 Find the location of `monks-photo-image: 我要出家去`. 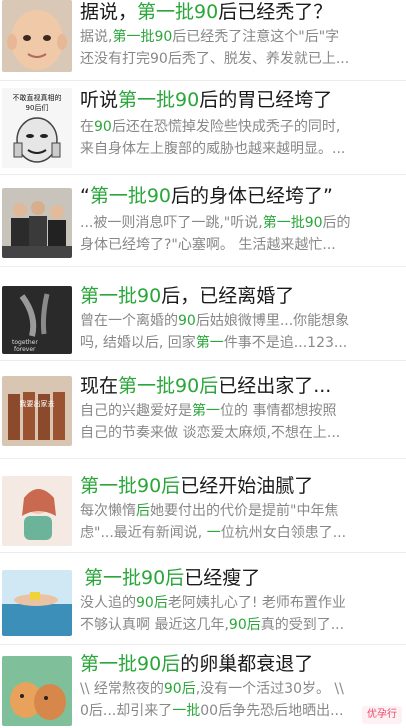

monks-photo-image: 我要出家去 is located at coordinates (37, 411).